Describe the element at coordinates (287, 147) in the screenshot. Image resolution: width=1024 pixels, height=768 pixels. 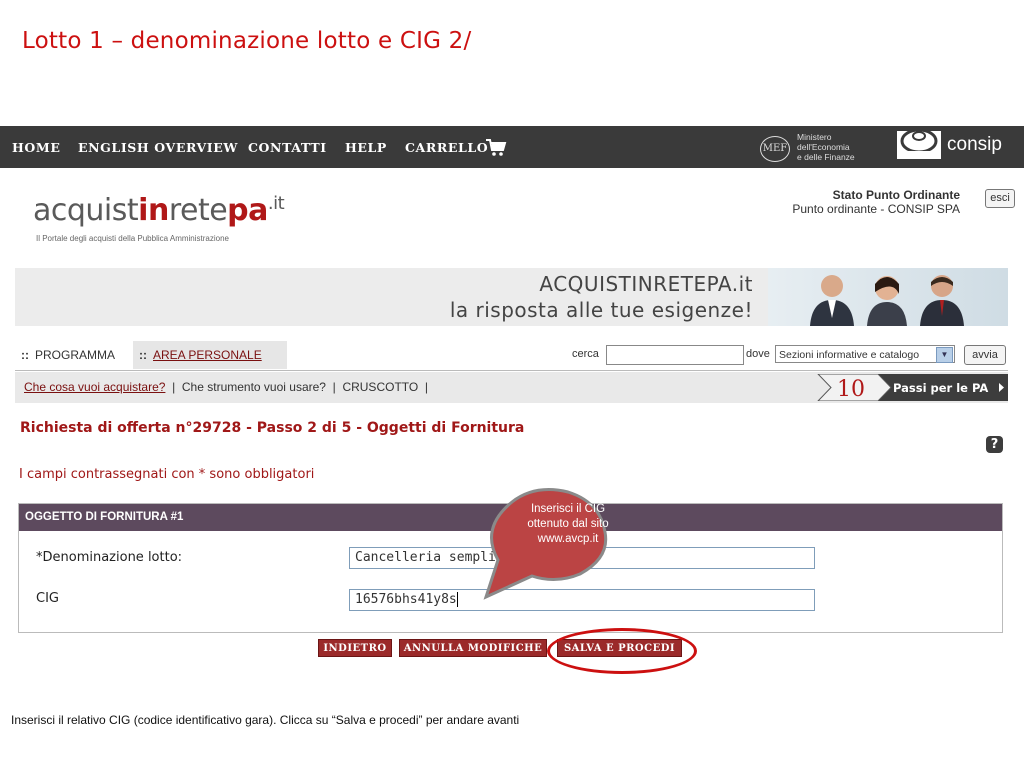
I see `nav-contatti: CONTATTI` at that location.